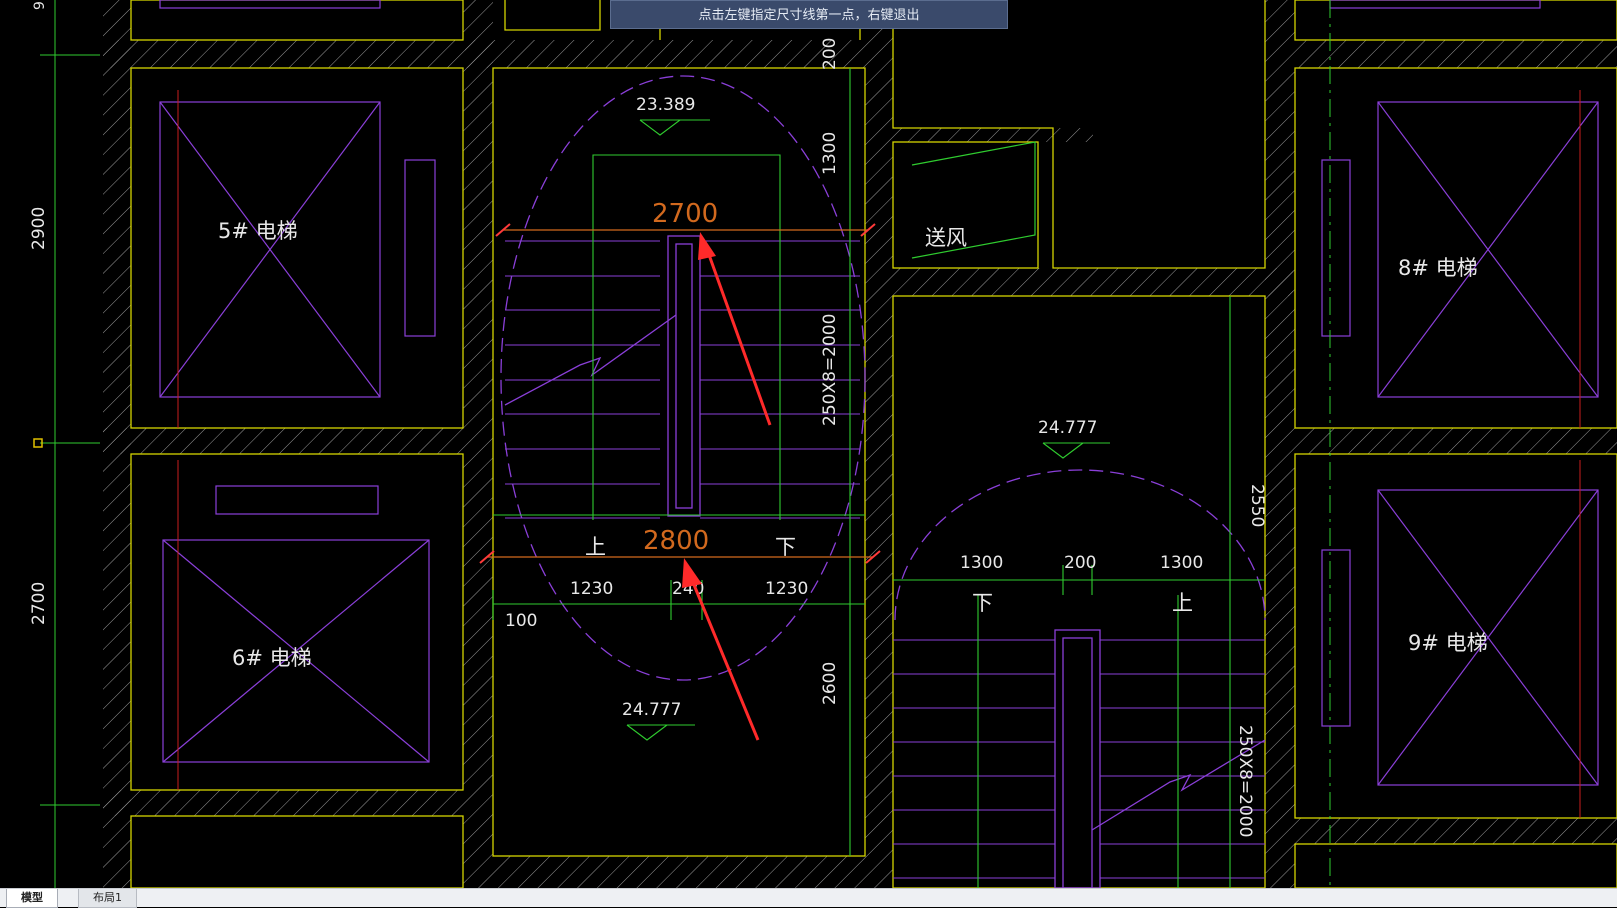 The width and height of the screenshot is (1617, 908). What do you see at coordinates (595, 547) in the screenshot?
I see `stair1-up-label: 上` at bounding box center [595, 547].